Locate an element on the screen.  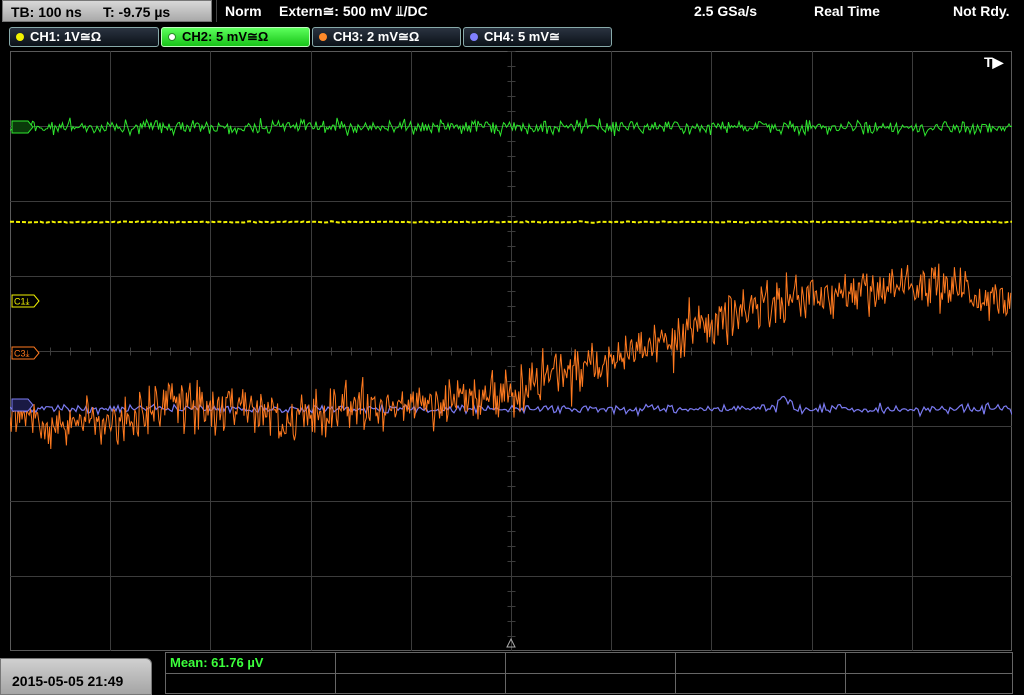
bottom-bar: 2015-05-05 21:49 Mean: 61.76 µV is located at coordinates (512, 673).